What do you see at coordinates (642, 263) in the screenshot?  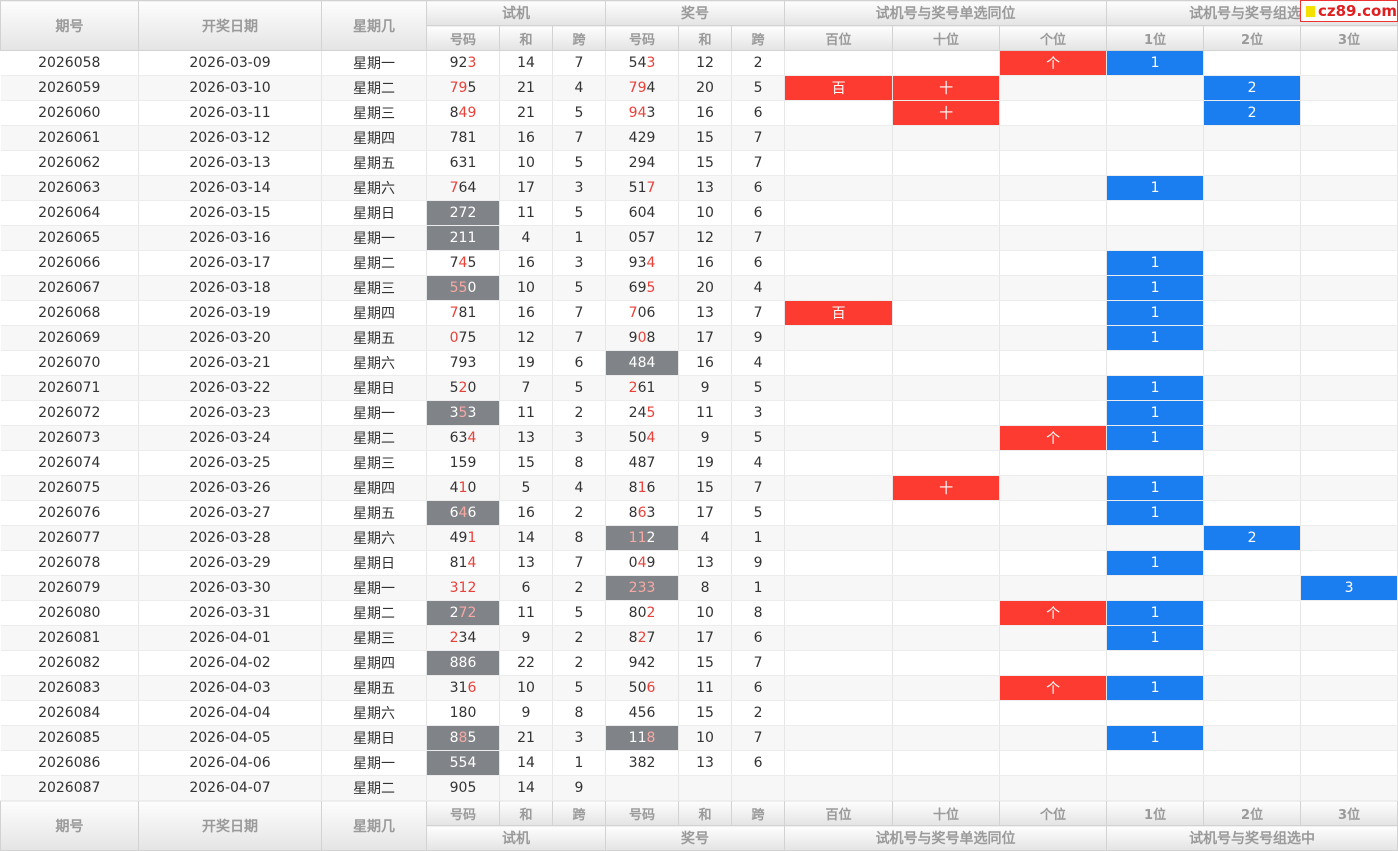 I see `prize-code-cell: 934` at bounding box center [642, 263].